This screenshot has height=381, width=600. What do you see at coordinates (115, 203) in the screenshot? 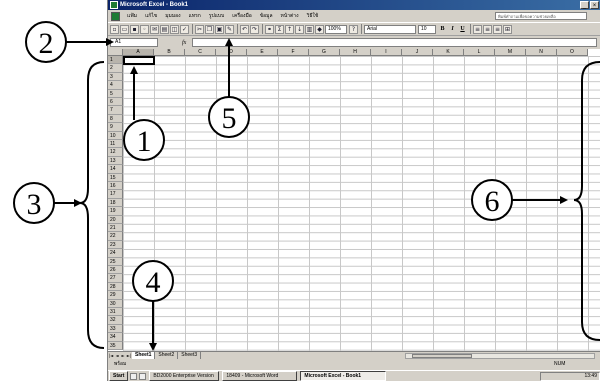
I see `row-header-18: 18` at bounding box center [115, 203].